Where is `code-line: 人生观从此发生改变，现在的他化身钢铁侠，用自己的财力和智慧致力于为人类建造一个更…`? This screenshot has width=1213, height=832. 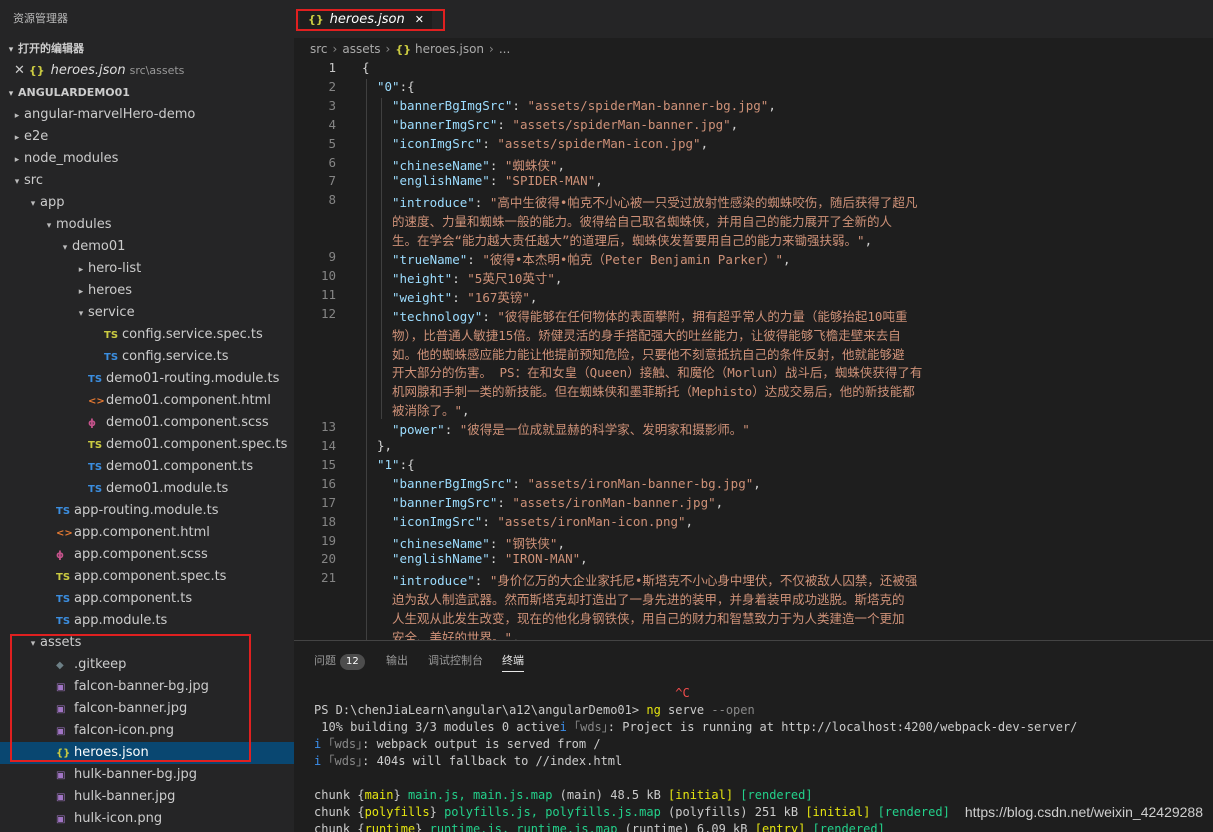 code-line: 人生观从此发生改变，现在的他化身钢铁侠，用自己的财力和智慧致力于为人类建造一个更… is located at coordinates (648, 617).